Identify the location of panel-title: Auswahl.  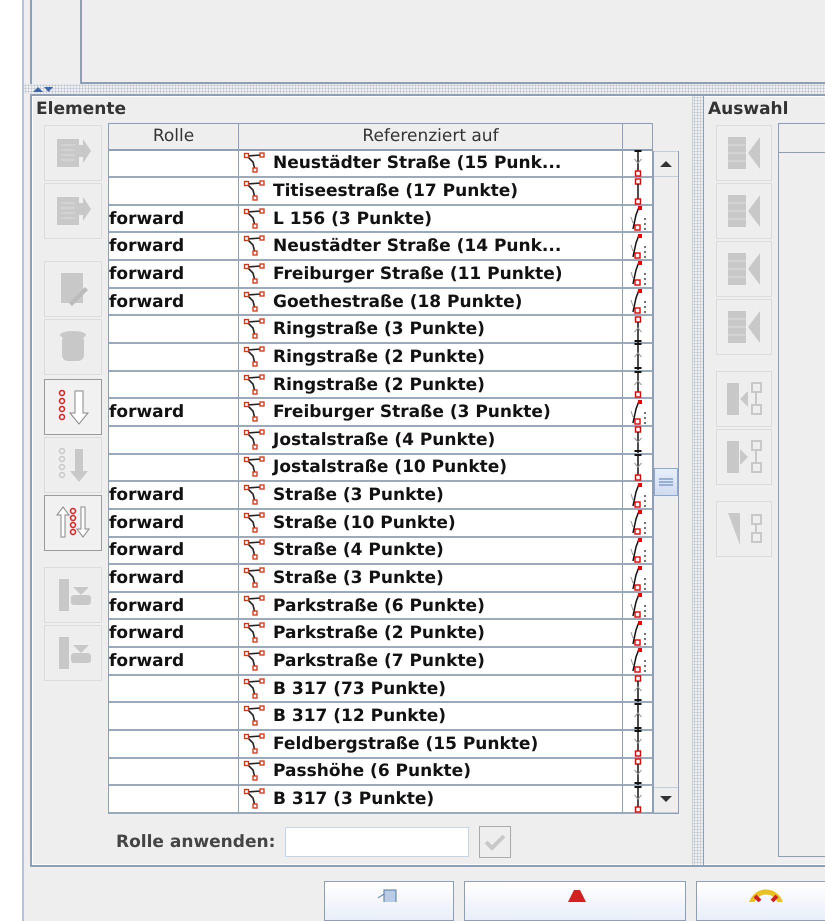
(748, 109).